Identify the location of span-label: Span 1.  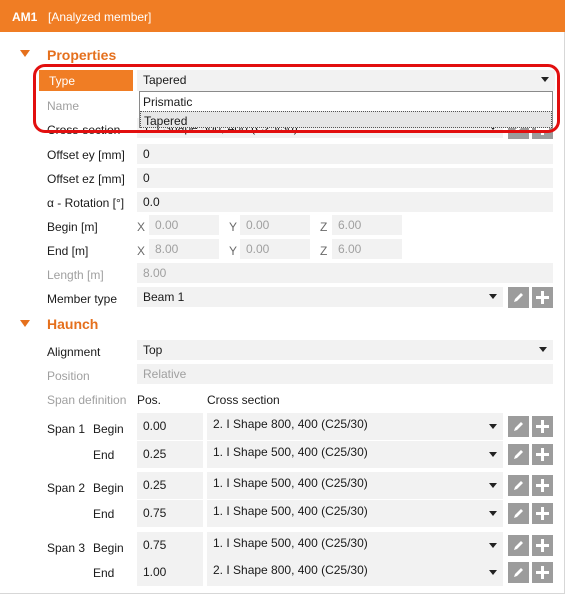
(66, 429).